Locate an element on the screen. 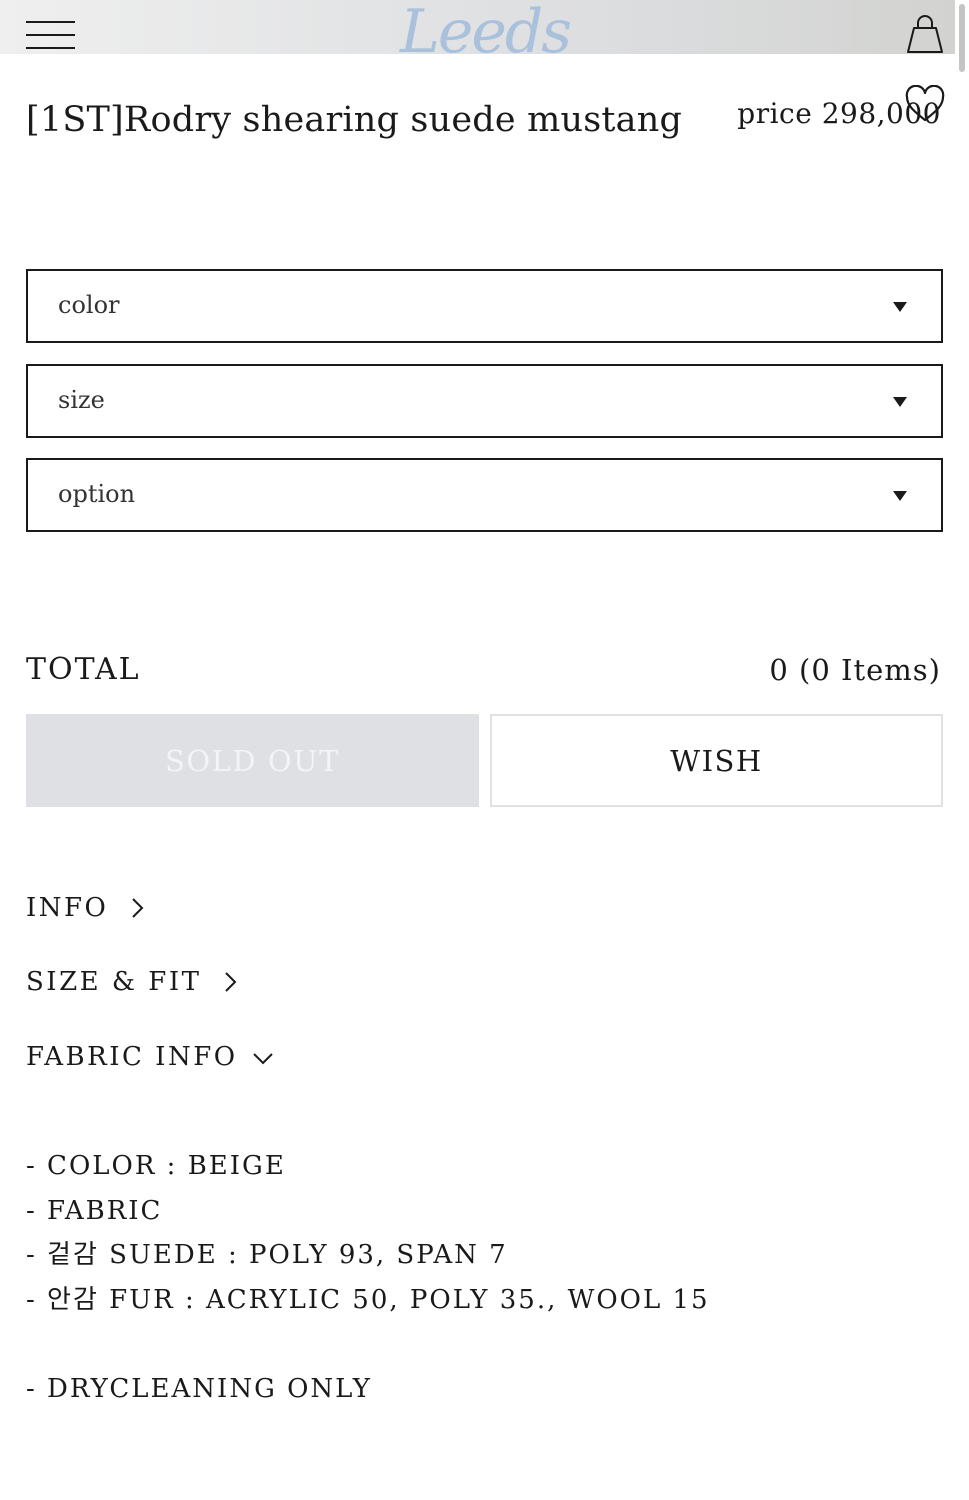 This screenshot has height=1500, width=969. color-select: color is located at coordinates (484, 306).